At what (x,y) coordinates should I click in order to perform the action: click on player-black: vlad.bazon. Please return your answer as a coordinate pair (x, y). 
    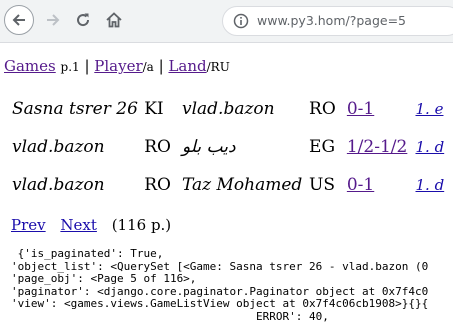
    Looking at the image, I should click on (228, 109).